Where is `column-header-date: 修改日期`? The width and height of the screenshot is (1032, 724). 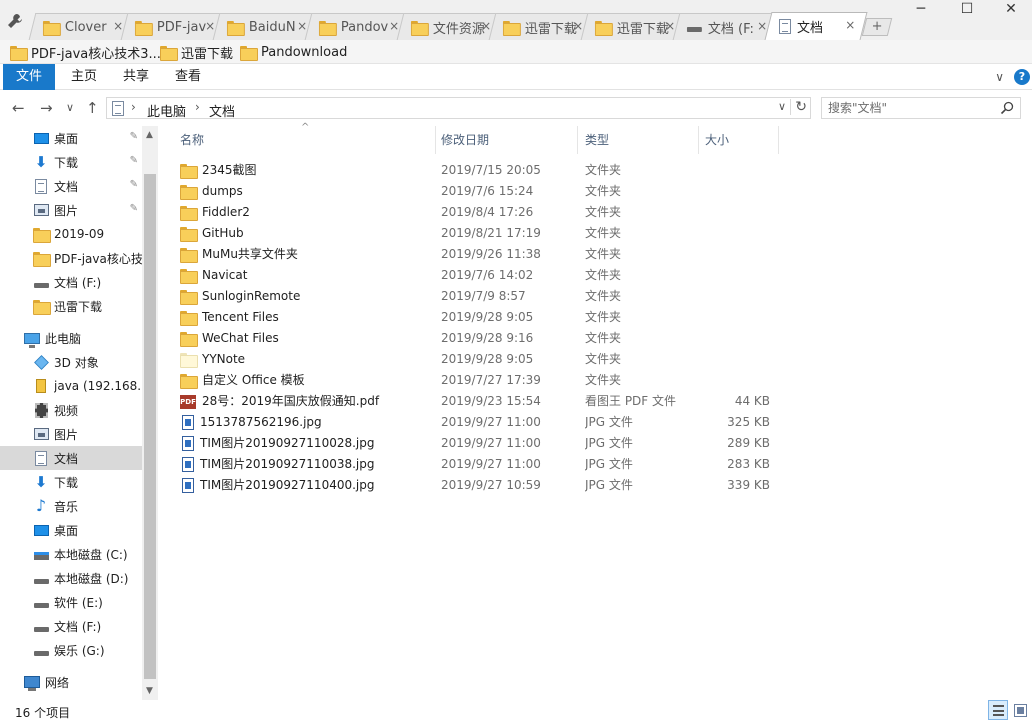 column-header-date: 修改日期 is located at coordinates (506, 140).